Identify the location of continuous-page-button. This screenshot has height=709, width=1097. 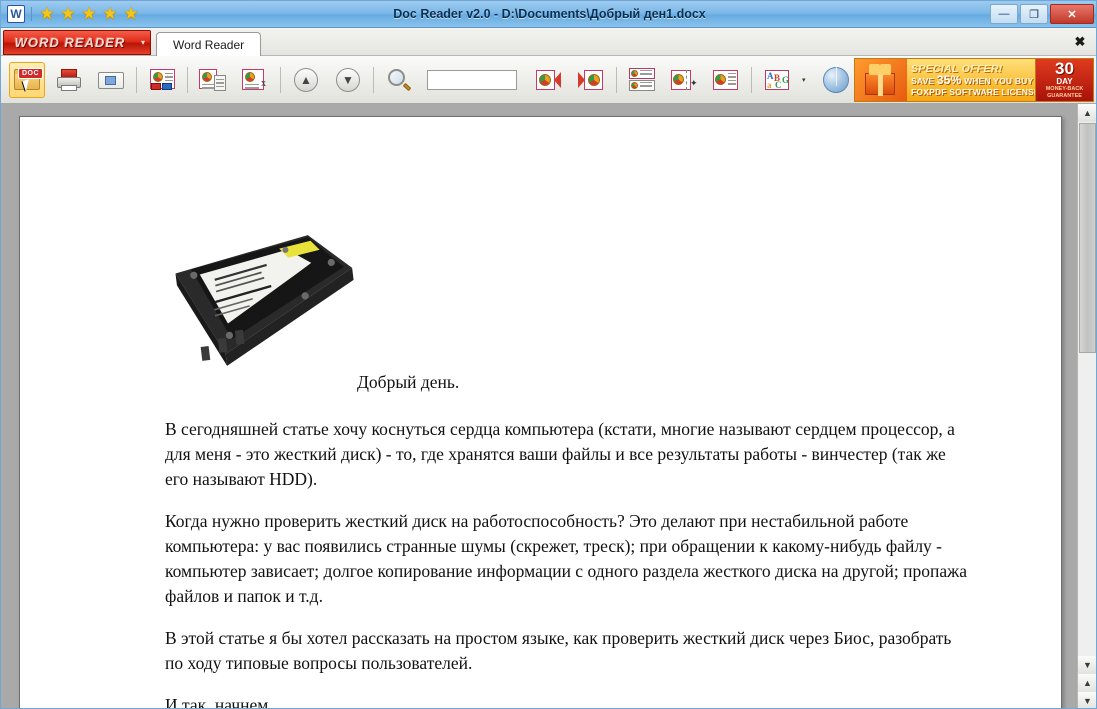
(726, 80).